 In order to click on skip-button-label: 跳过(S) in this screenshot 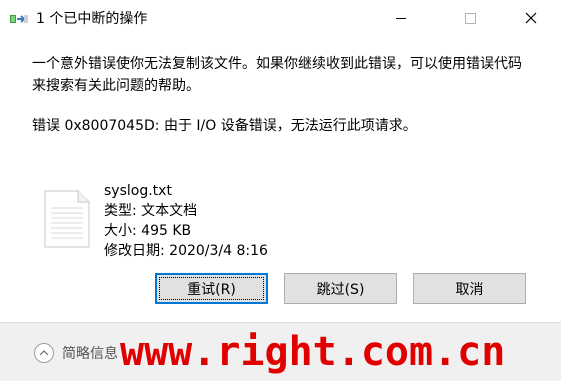, I will do `click(340, 289)`.